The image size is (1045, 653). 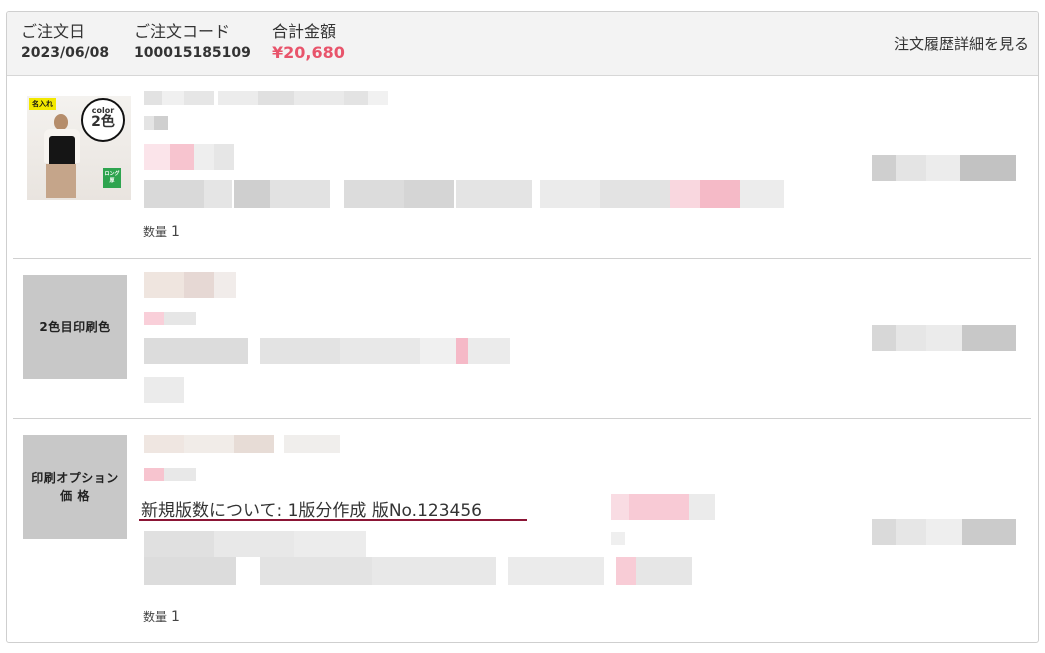 What do you see at coordinates (170, 318) in the screenshot?
I see `blurred-option-price` at bounding box center [170, 318].